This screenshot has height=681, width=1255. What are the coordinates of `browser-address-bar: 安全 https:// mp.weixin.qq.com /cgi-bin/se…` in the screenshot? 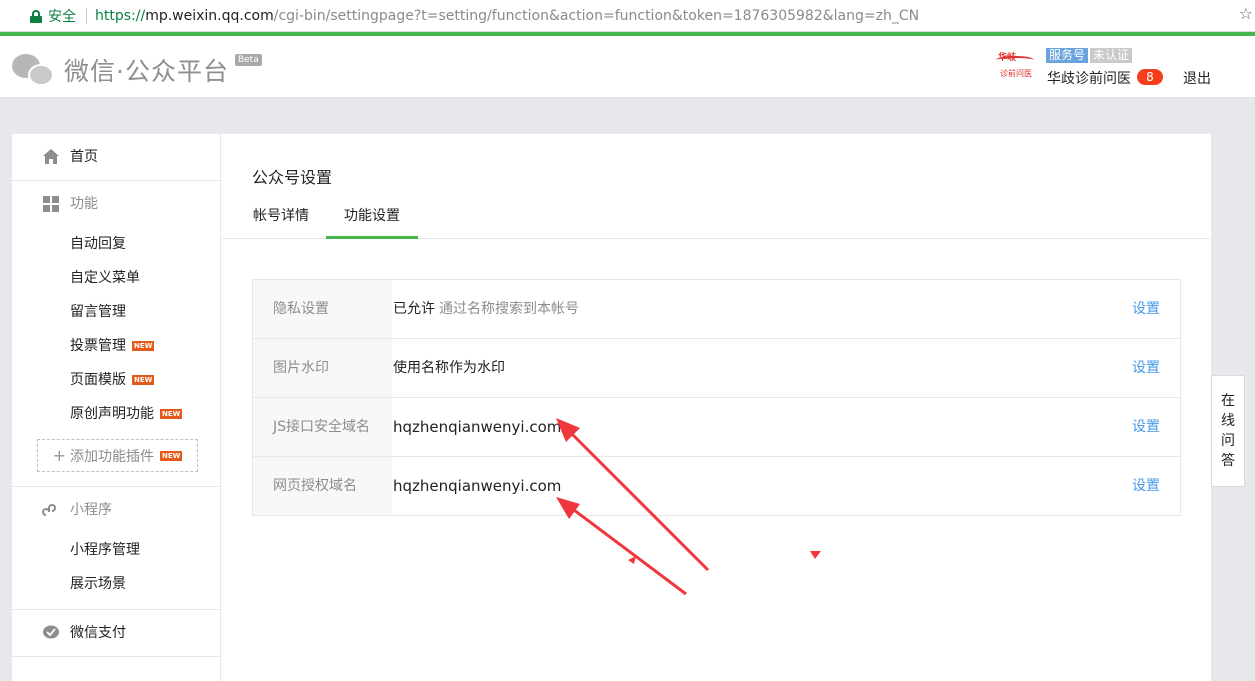 It's located at (627, 16).